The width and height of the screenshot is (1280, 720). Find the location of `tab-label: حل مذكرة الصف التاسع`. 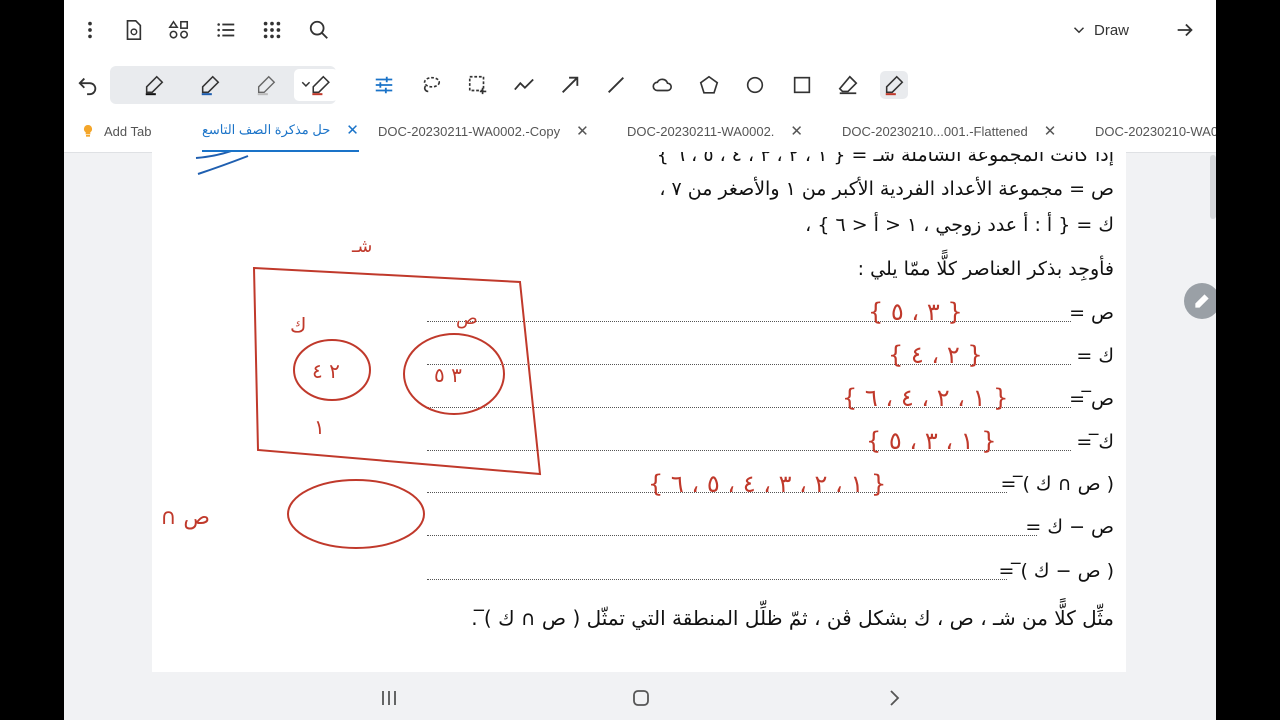

tab-label: حل مذكرة الصف التاسع is located at coordinates (266, 129).